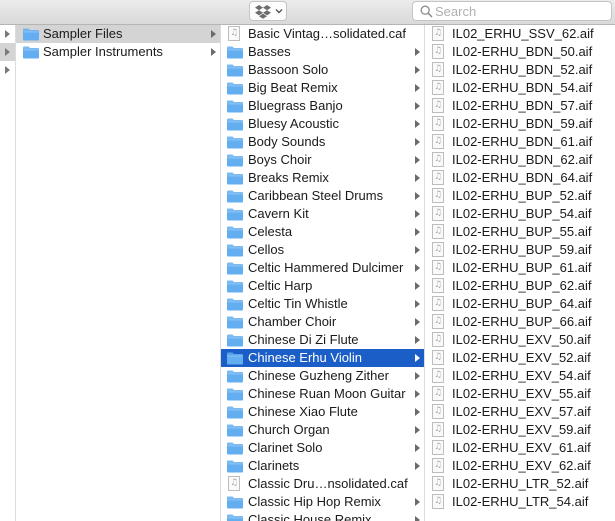 This screenshot has height=521, width=615. I want to click on folder-item-chinese-di-zi-flute: Chinese Di Zi Flute, so click(322, 340).